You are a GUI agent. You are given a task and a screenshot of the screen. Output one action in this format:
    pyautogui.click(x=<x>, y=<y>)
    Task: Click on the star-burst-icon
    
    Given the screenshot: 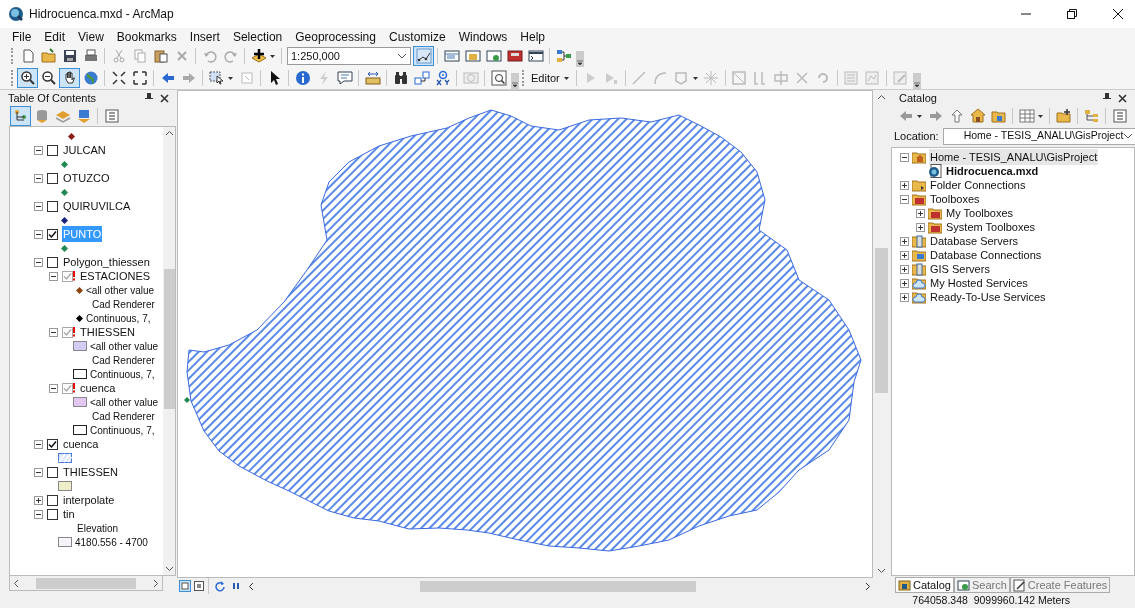 What is the action you would take?
    pyautogui.click(x=711, y=78)
    